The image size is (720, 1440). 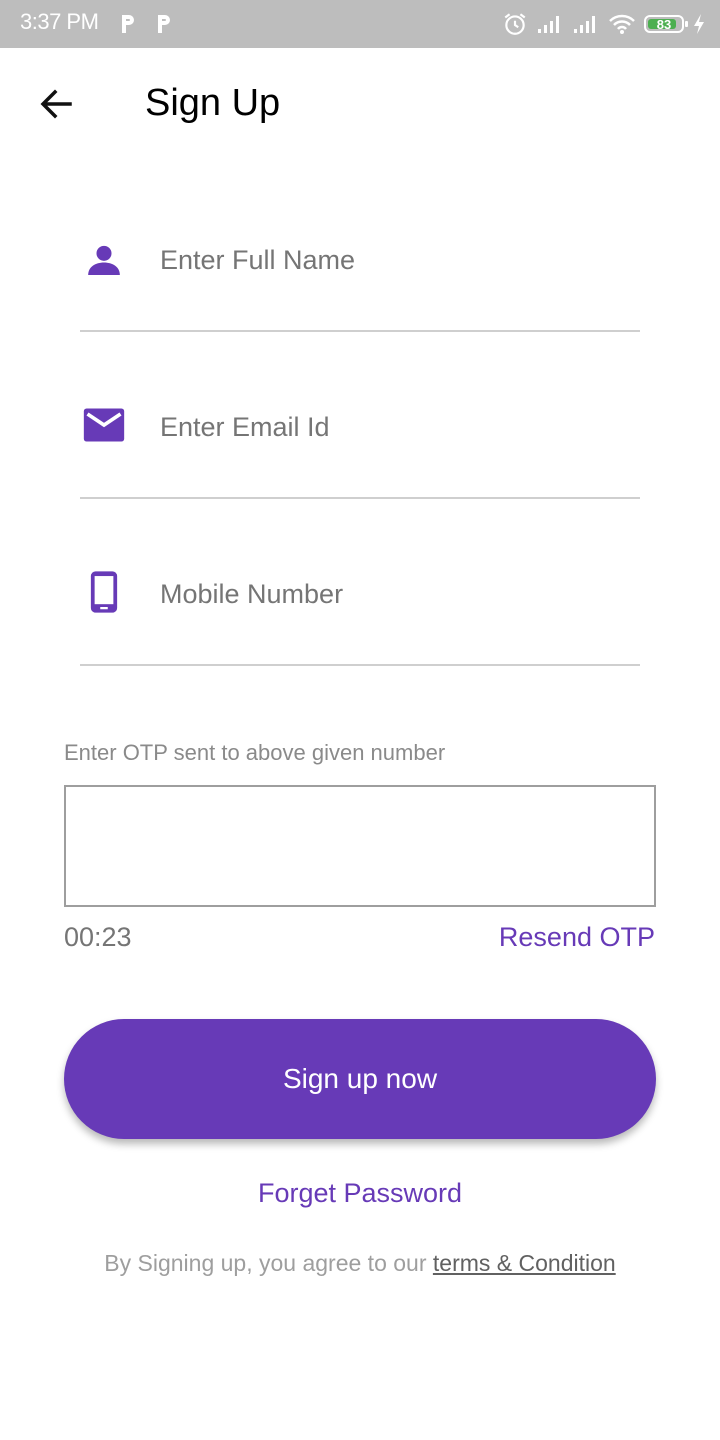 I want to click on otp-label: Enter OTP sent to above given number, so click(x=255, y=752).